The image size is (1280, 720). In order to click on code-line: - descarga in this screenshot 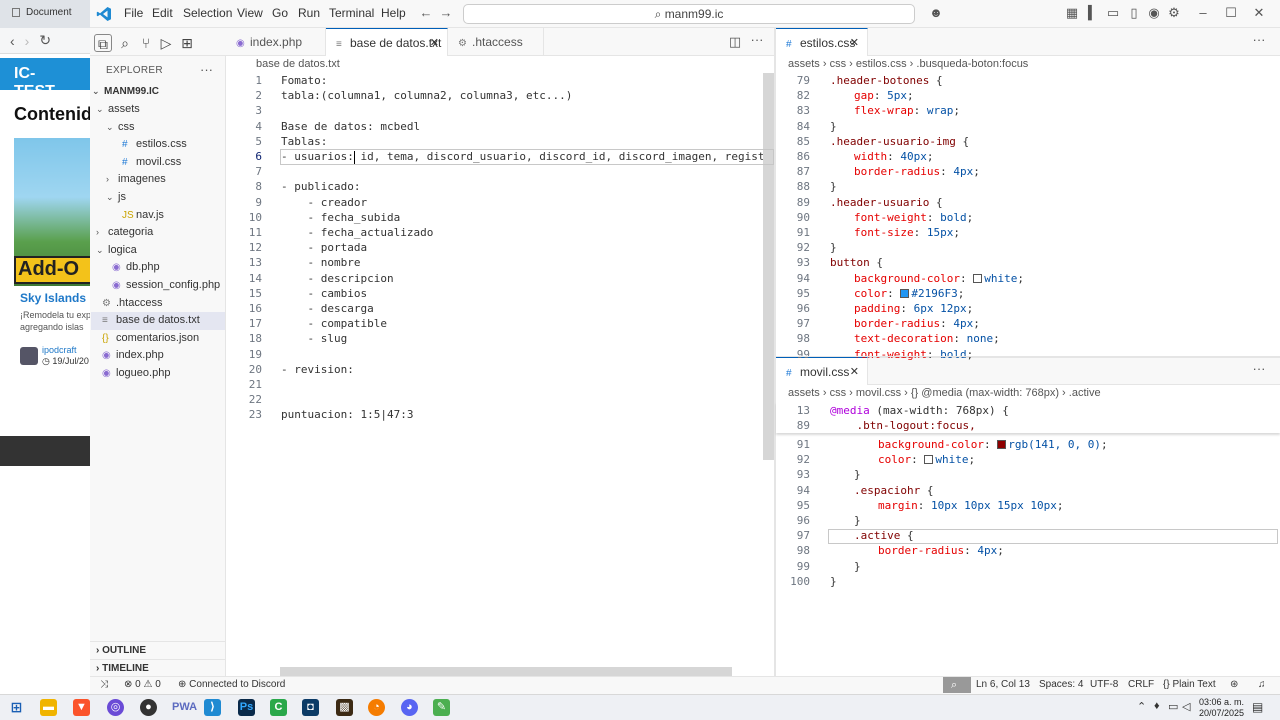, I will do `click(327, 308)`.